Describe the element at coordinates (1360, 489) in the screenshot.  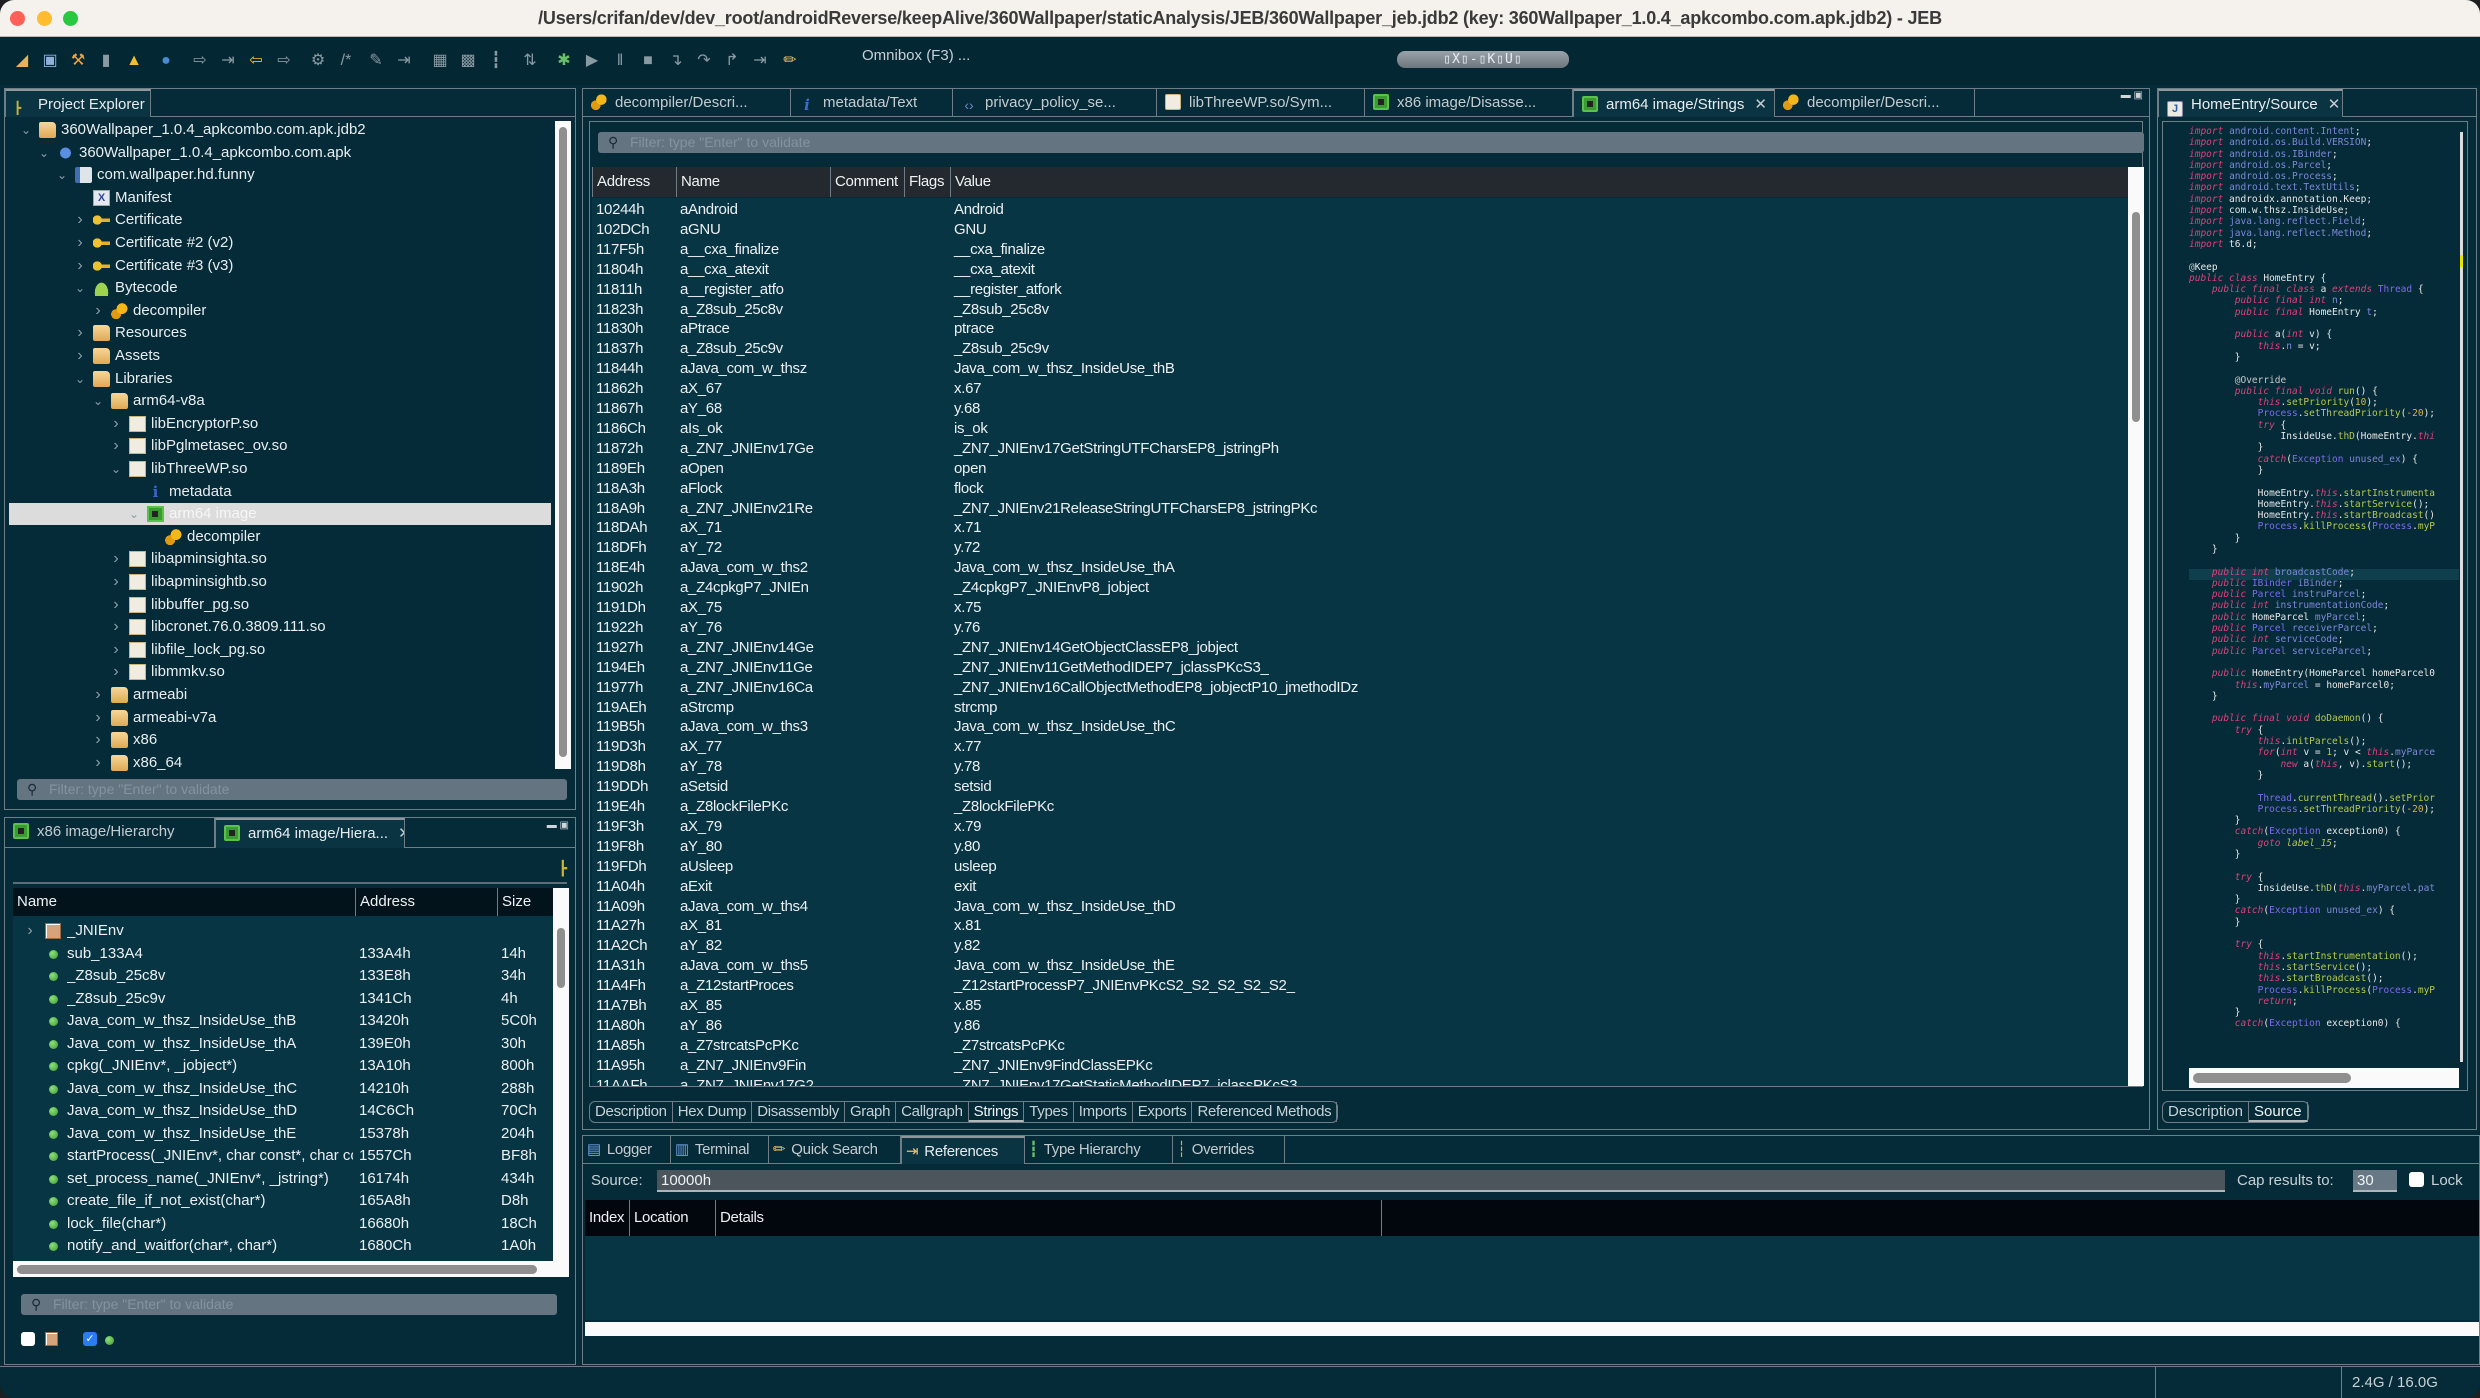
I see `table-row: 118A3h aFlock flock` at that location.